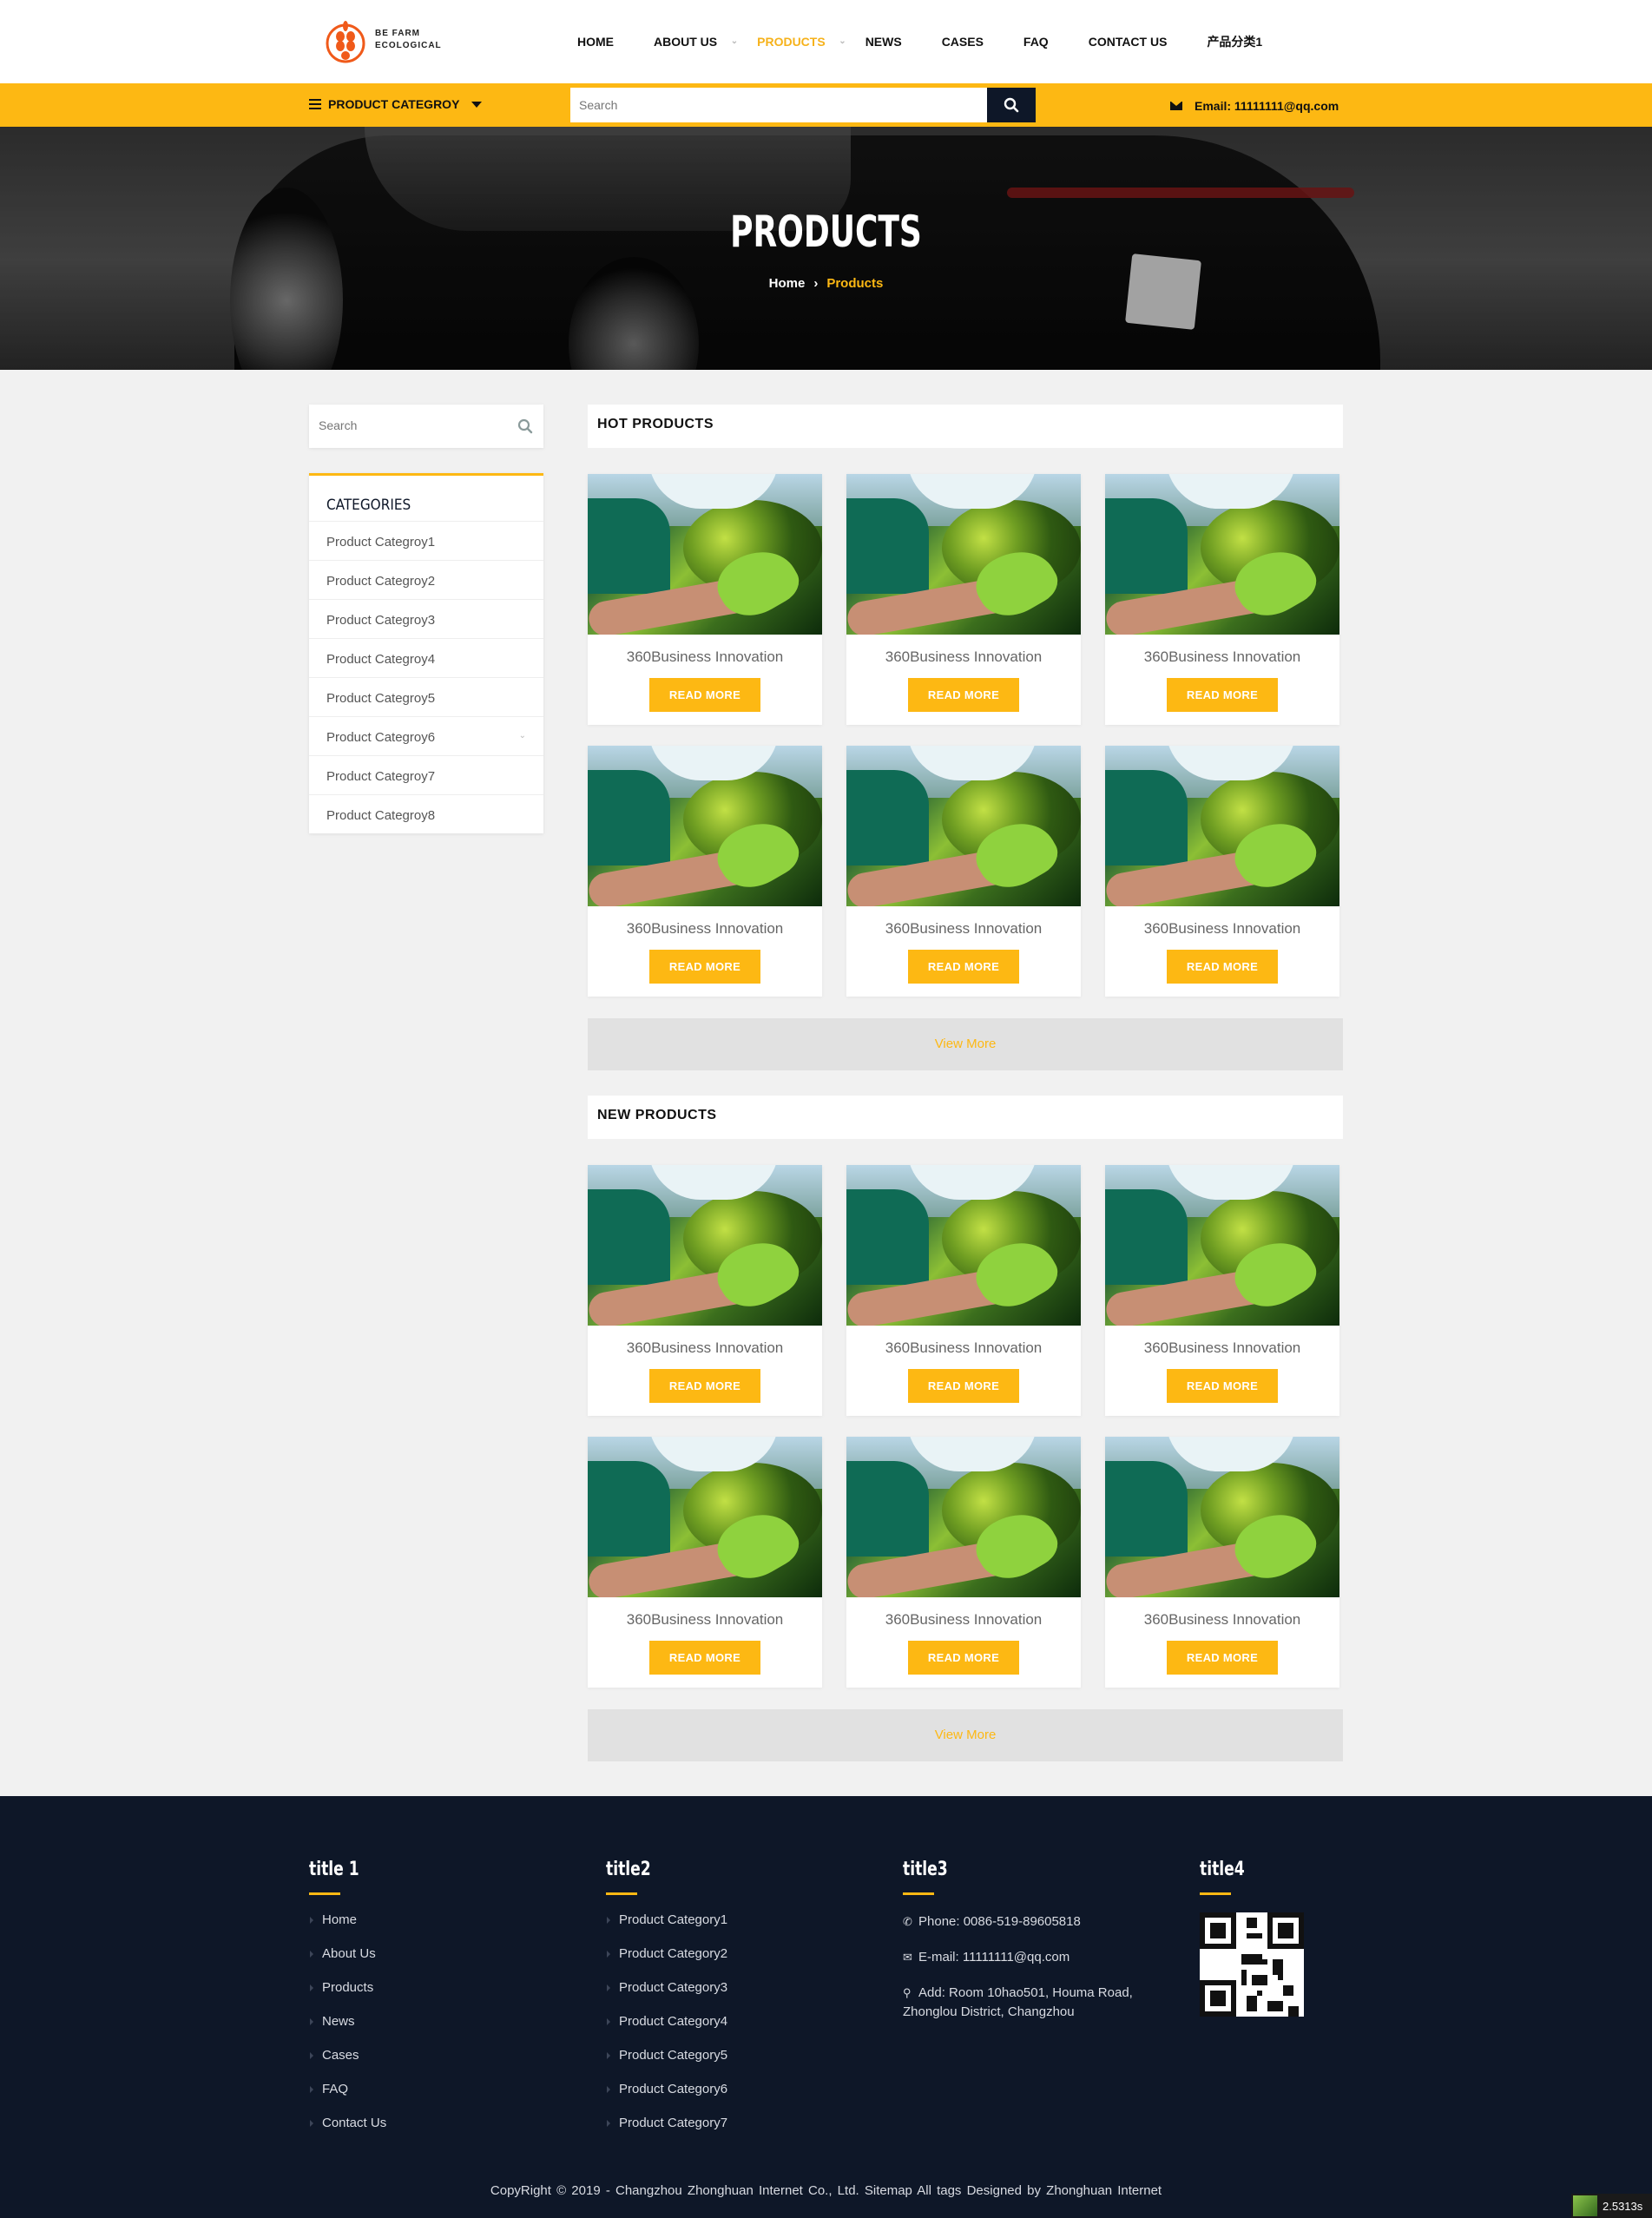 This screenshot has width=1652, height=2218. Describe the element at coordinates (347, 1963) in the screenshot. I see `footer-link: About Us` at that location.